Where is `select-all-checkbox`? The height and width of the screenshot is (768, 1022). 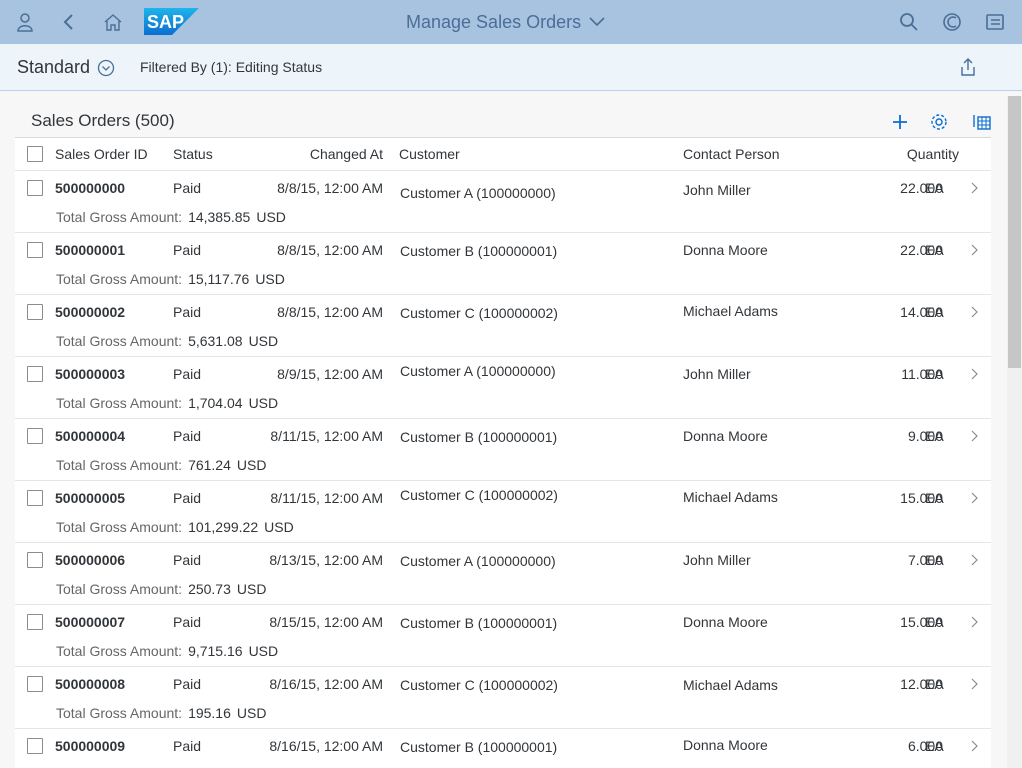
select-all-checkbox is located at coordinates (35, 154).